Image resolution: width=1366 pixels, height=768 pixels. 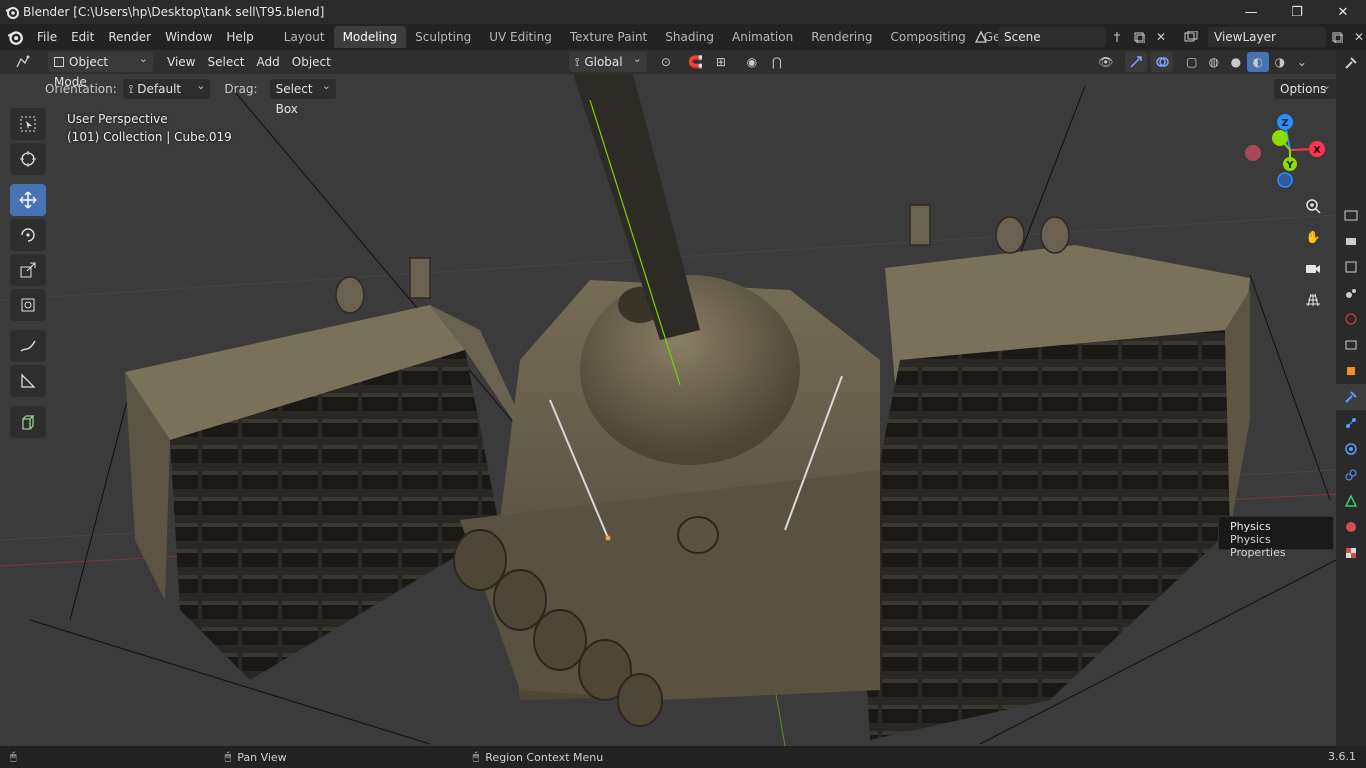 I want to click on drag-dropdown: Select Box, so click(x=302, y=96).